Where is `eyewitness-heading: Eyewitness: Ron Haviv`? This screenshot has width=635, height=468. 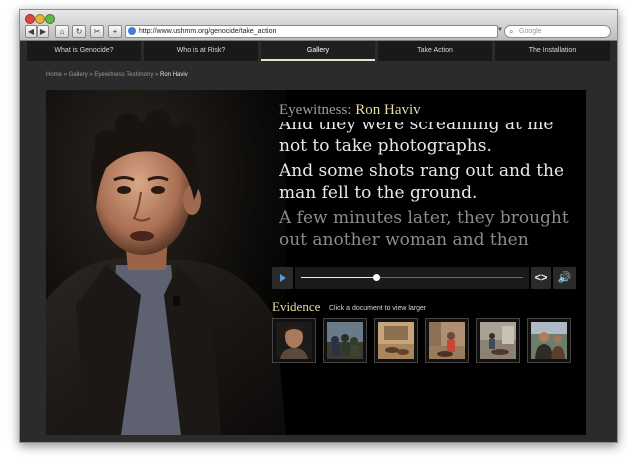
eyewitness-heading: Eyewitness: Ron Haviv is located at coordinates (350, 110).